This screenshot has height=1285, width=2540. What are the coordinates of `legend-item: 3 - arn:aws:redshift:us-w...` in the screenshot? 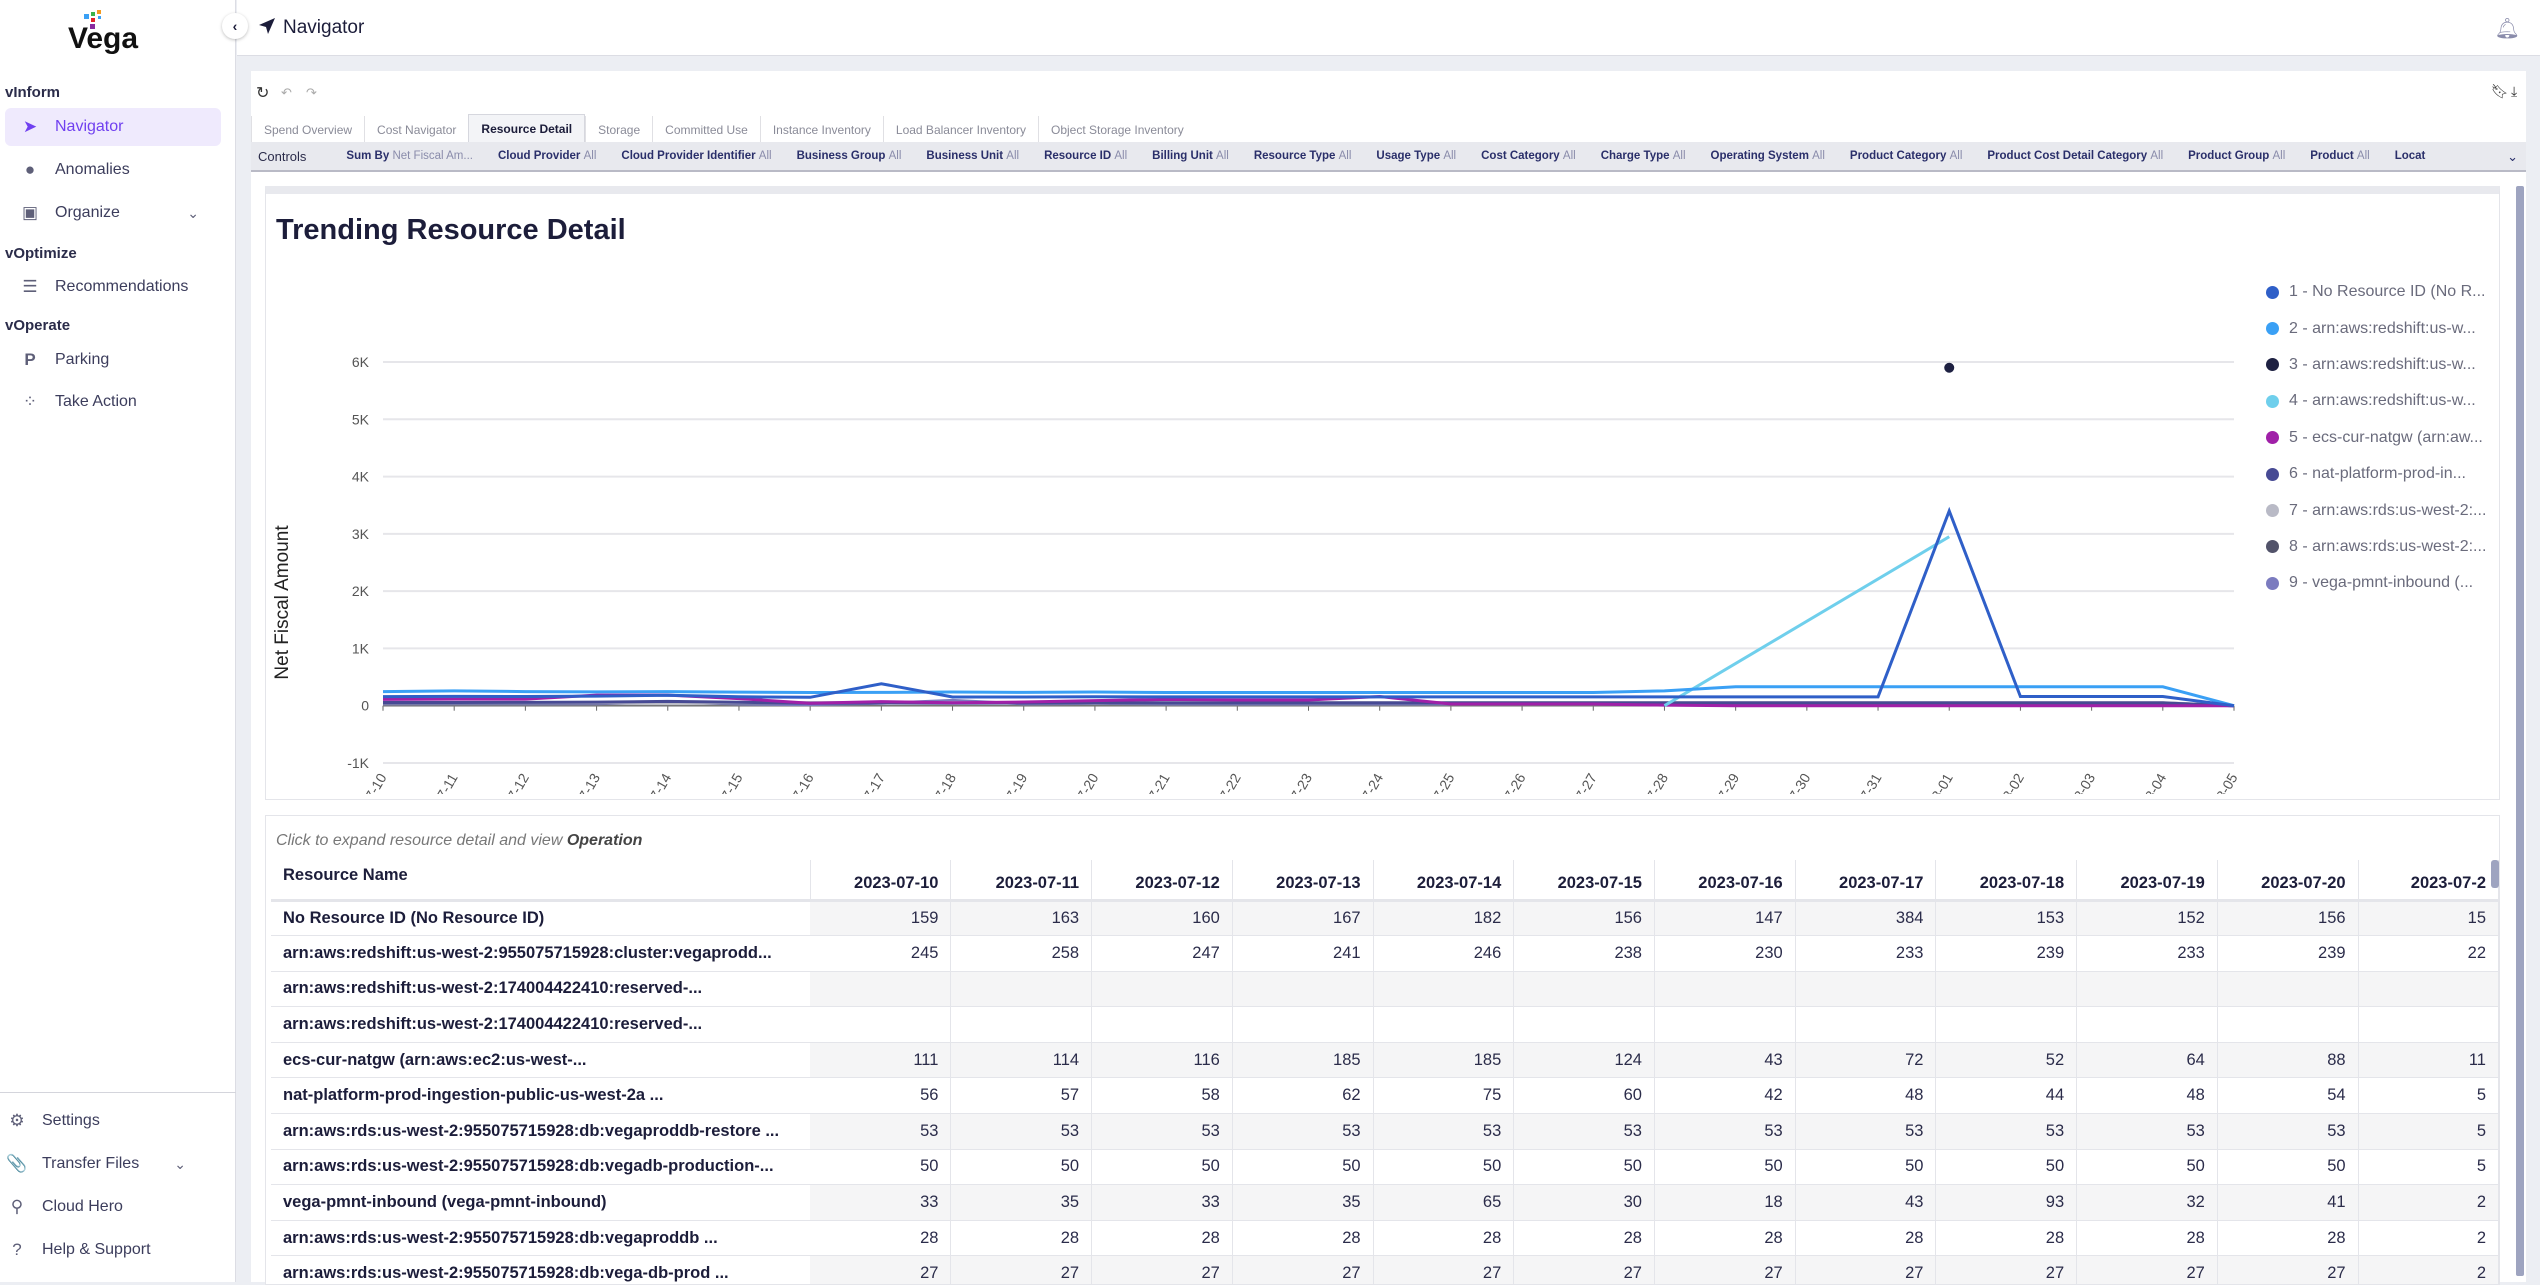 It's located at (2376, 365).